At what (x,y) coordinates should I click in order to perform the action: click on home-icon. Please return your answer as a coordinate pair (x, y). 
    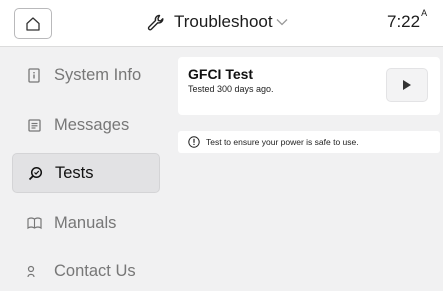
    Looking at the image, I should click on (33, 23).